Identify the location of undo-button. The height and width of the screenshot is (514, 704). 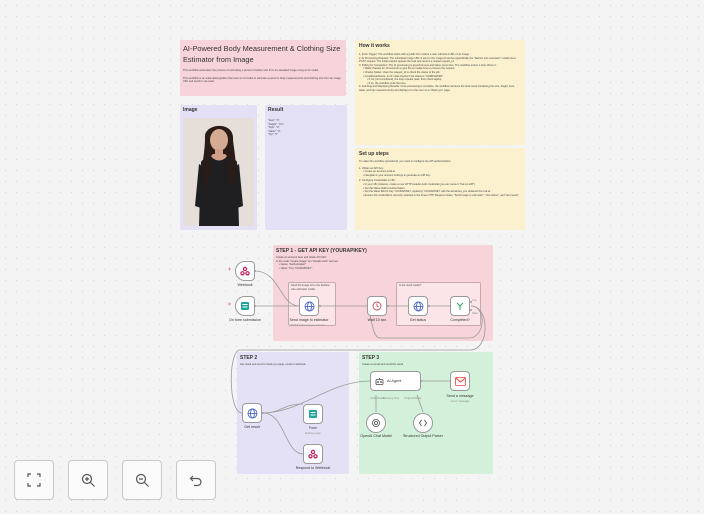
(196, 480).